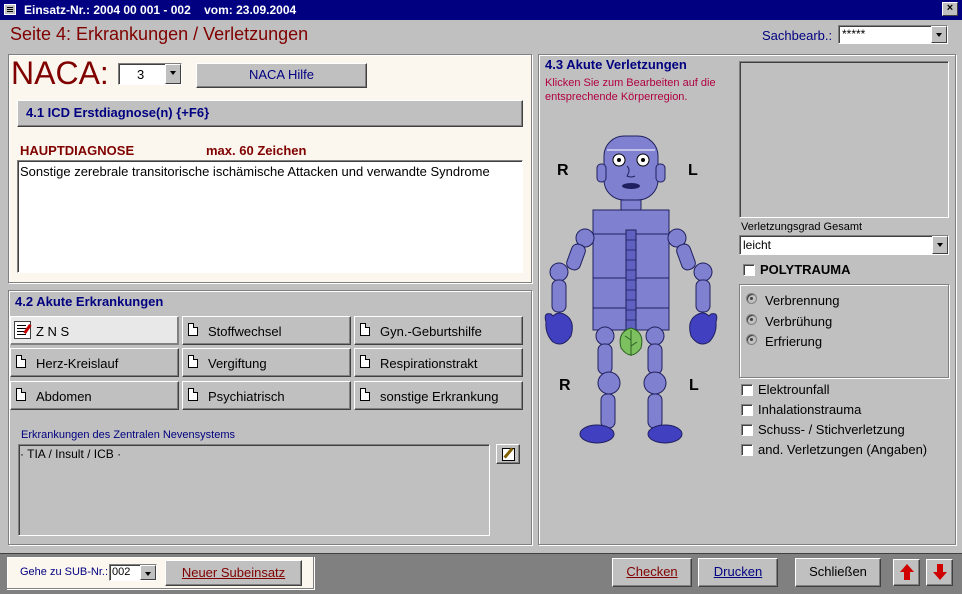 Image resolution: width=962 pixels, height=594 pixels. I want to click on category-label: Abdomen, so click(64, 396).